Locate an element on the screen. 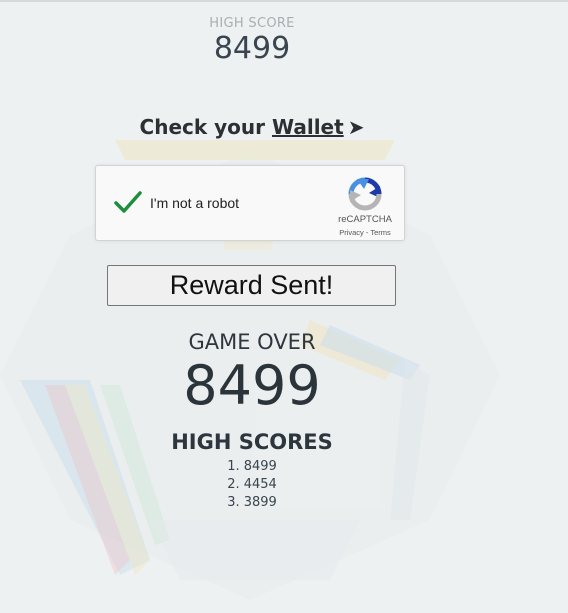 Image resolution: width=568 pixels, height=613 pixels. game-over-title: GAME OVER is located at coordinates (252, 342).